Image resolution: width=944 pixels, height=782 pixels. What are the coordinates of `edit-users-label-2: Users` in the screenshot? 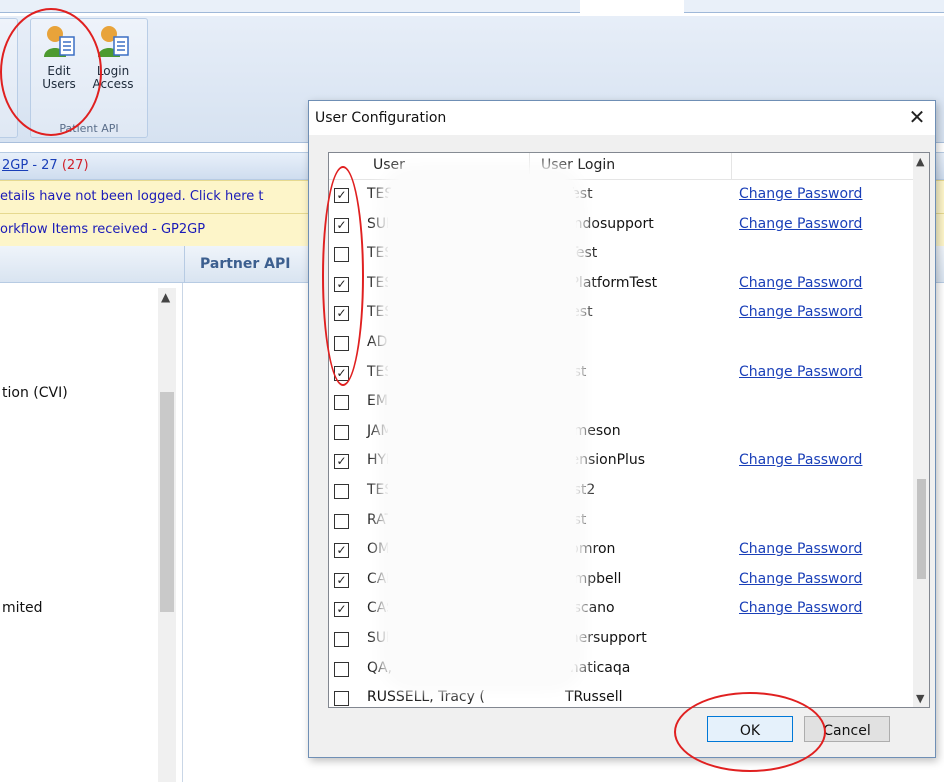 It's located at (59, 84).